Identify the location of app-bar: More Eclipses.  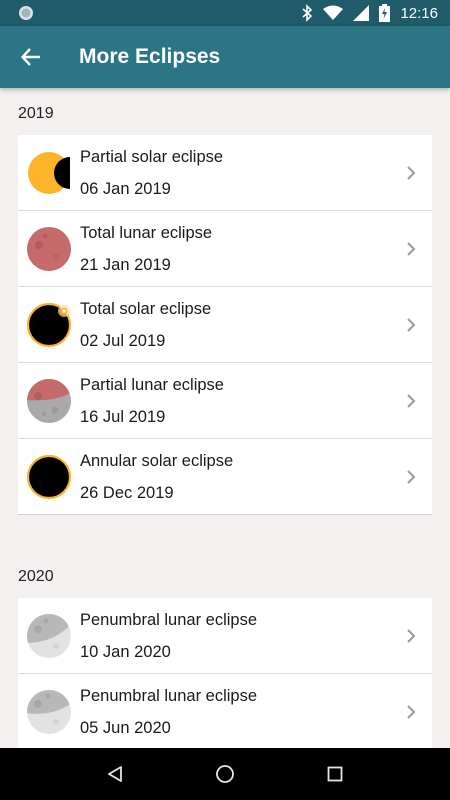
(225, 57).